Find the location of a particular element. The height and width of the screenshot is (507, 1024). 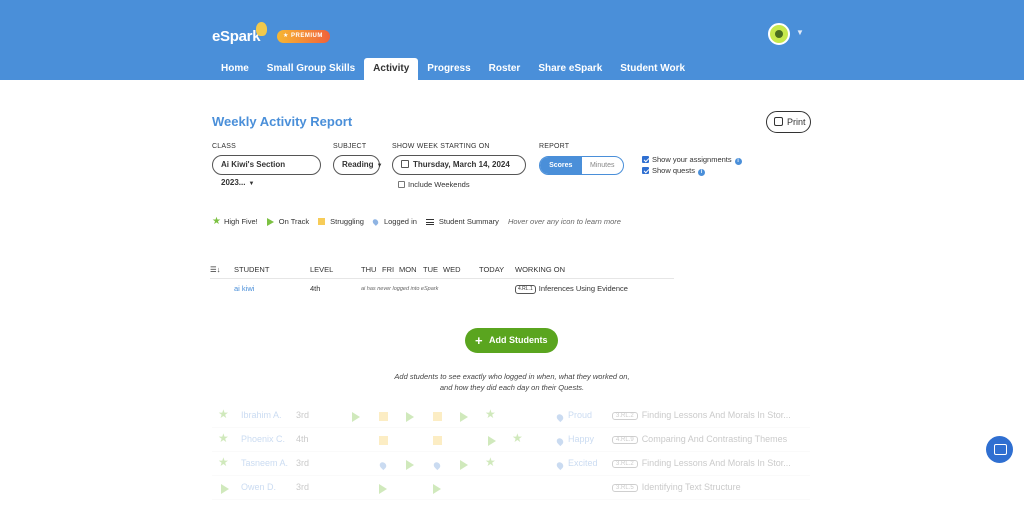

scores-toggle: Scores is located at coordinates (561, 165).